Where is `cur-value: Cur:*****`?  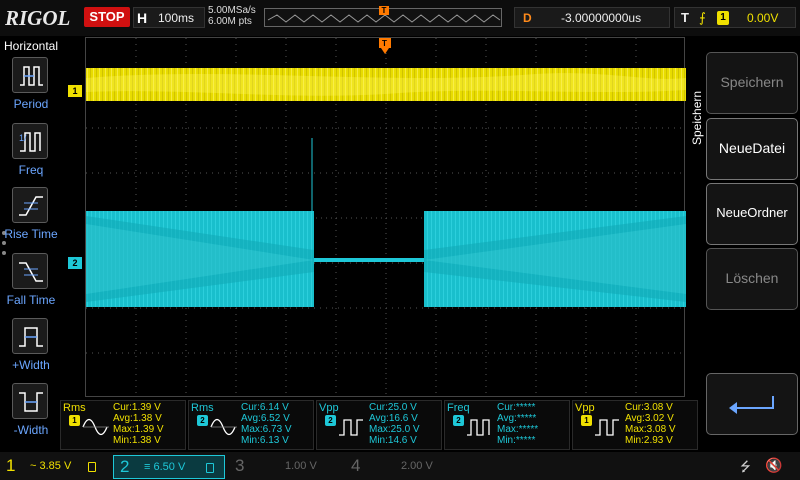
cur-value: Cur:***** is located at coordinates (516, 407).